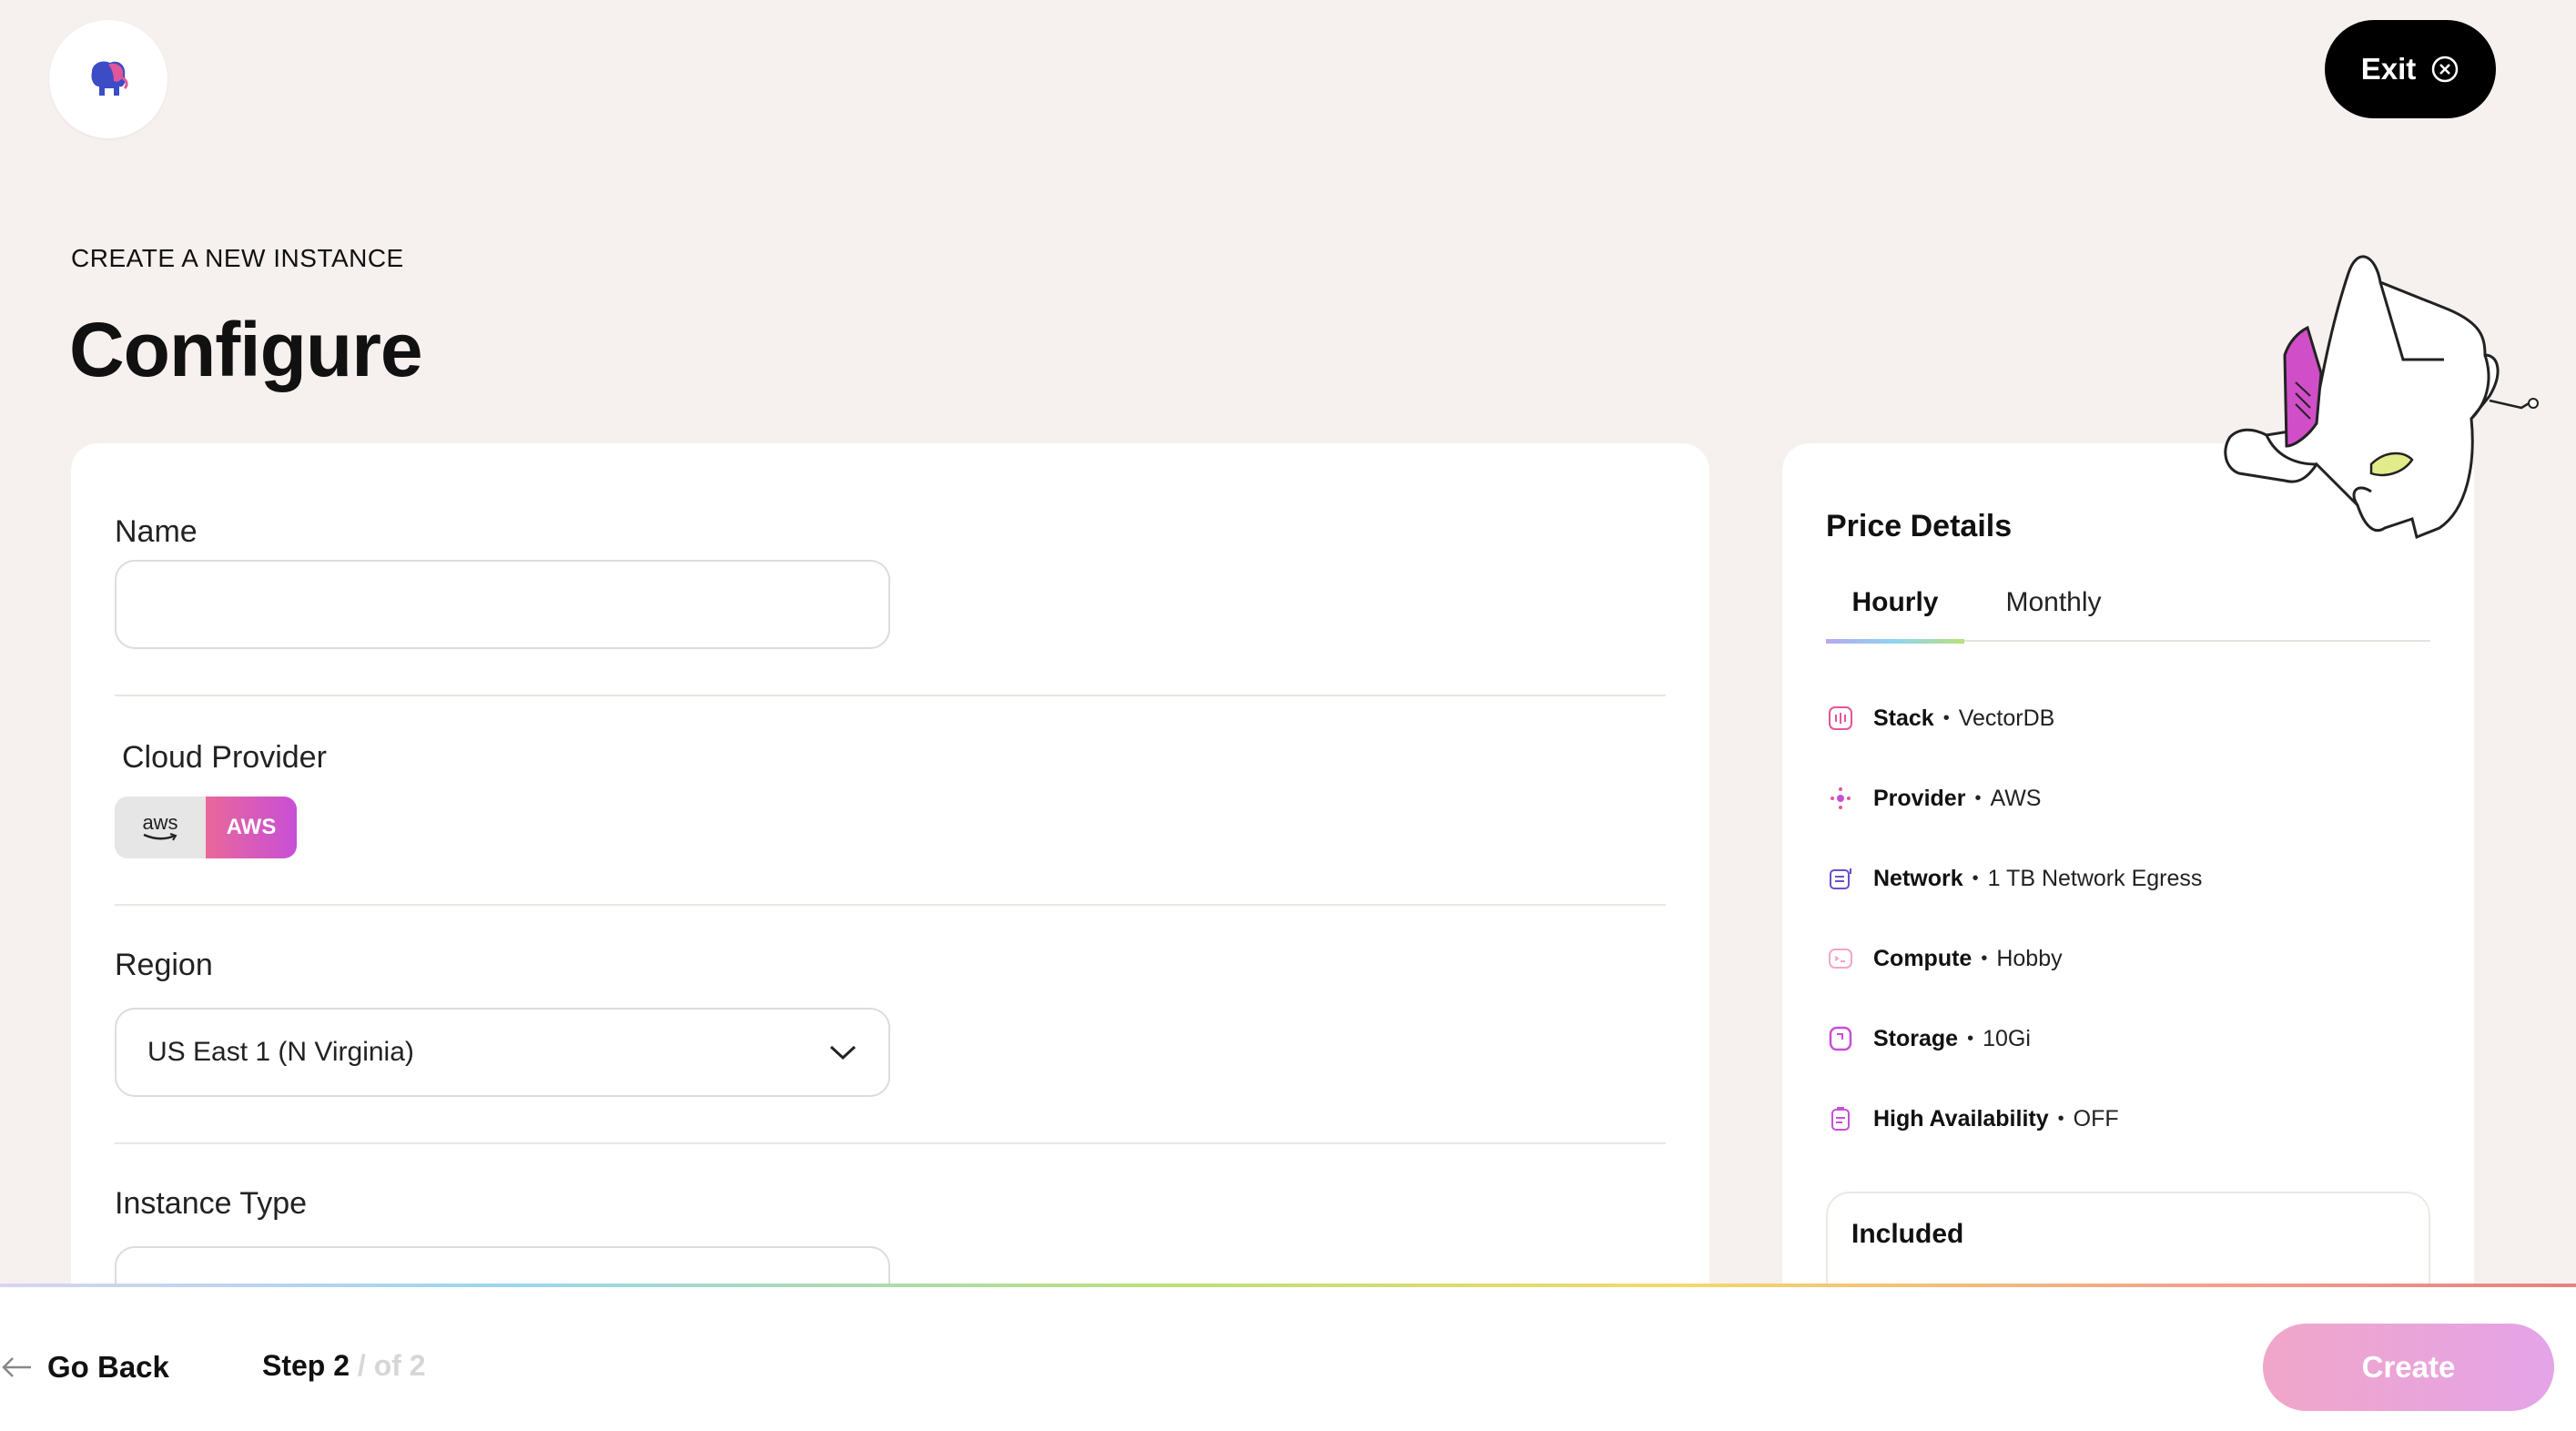  What do you see at coordinates (1919, 526) in the screenshot?
I see `price-details-title: Price Details` at bounding box center [1919, 526].